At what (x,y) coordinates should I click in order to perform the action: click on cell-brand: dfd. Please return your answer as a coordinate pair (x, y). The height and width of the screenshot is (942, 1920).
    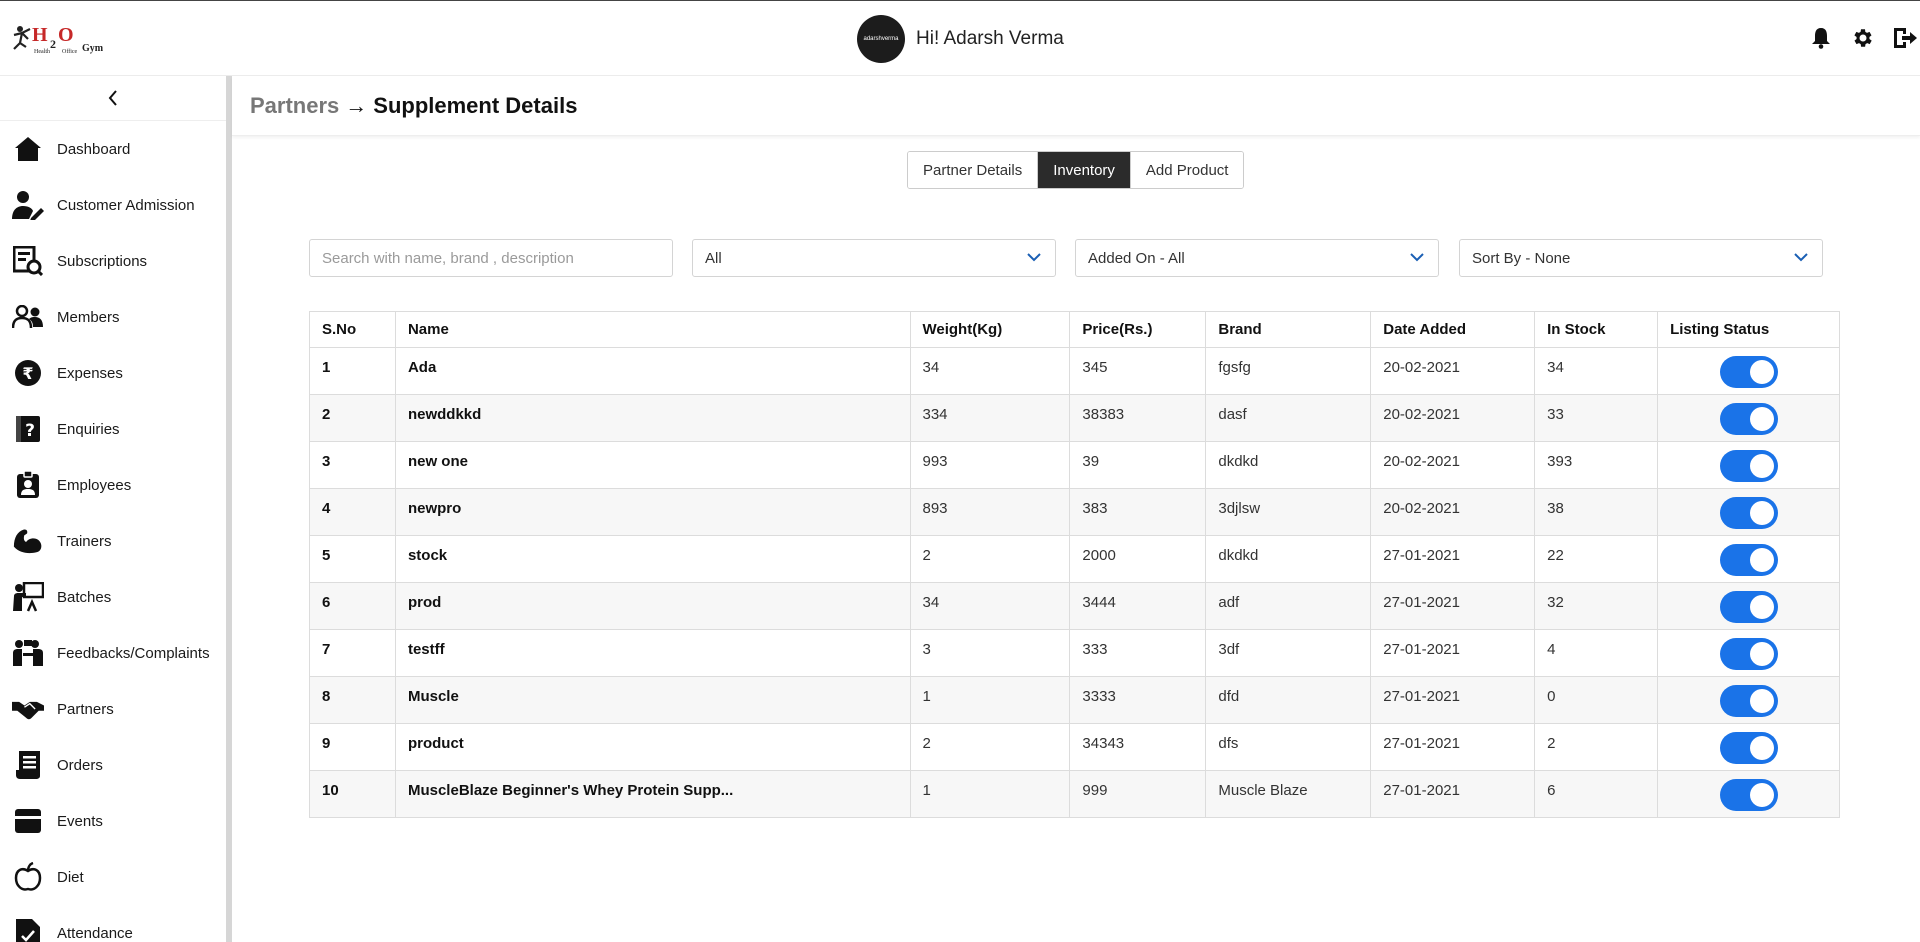
    Looking at the image, I should click on (1288, 700).